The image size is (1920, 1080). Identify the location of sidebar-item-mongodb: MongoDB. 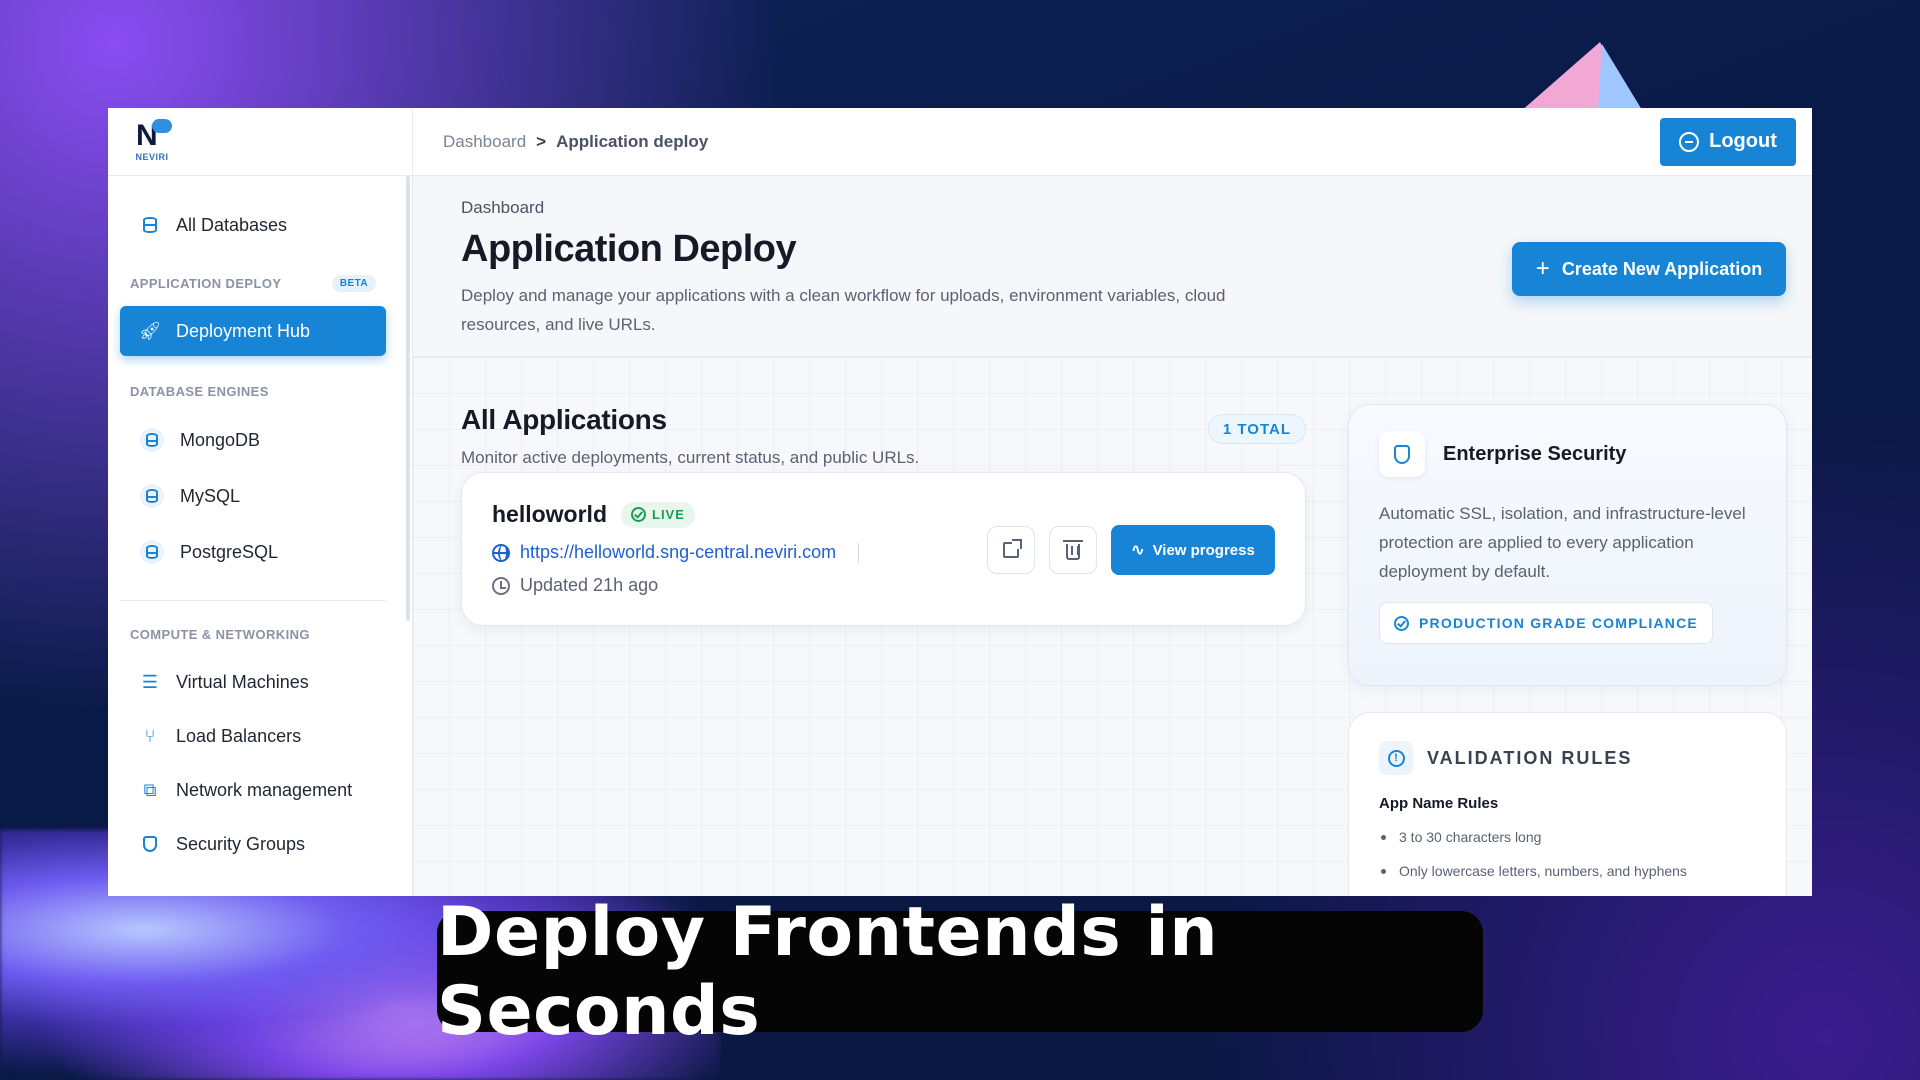
(253, 440).